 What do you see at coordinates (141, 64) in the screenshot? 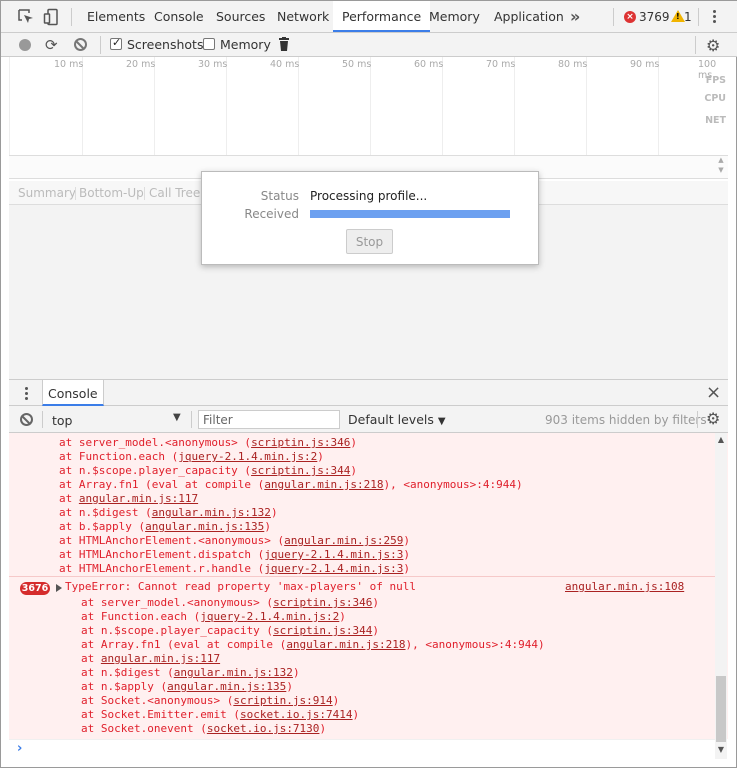
I see `tick-label: 20 ms` at bounding box center [141, 64].